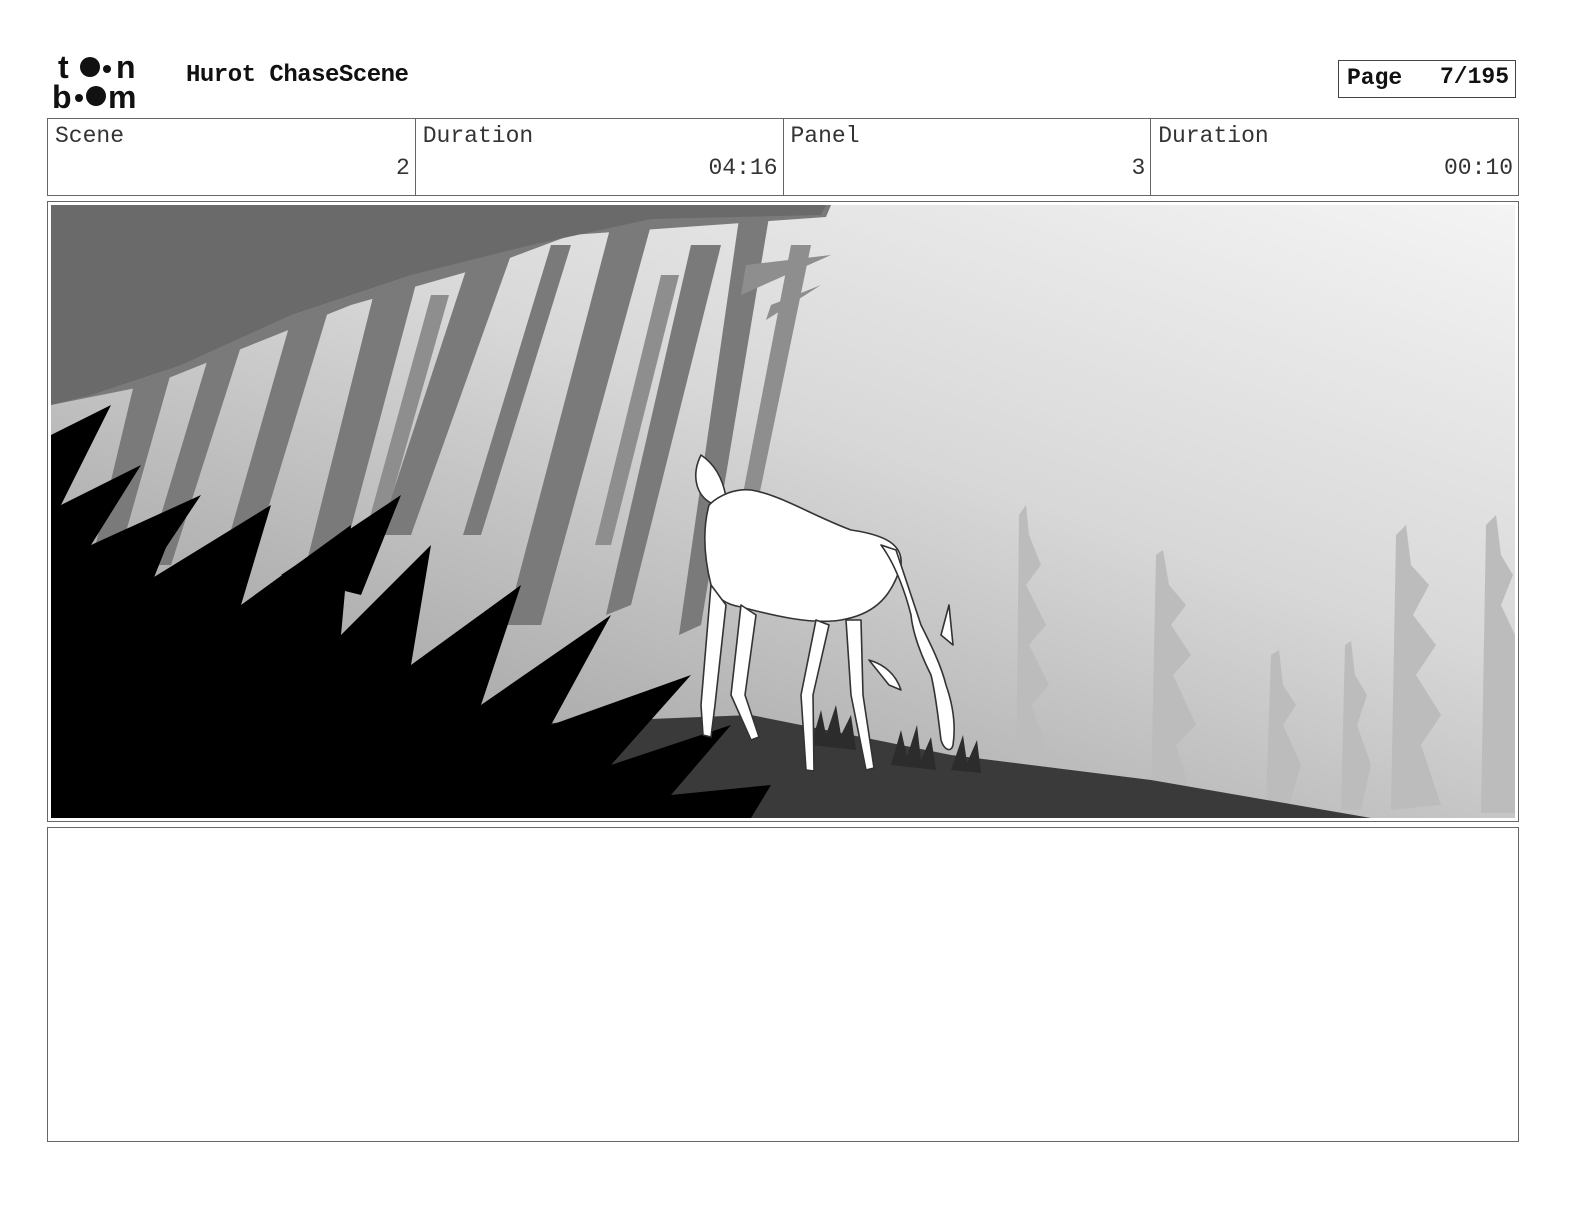 Image resolution: width=1584 pixels, height=1224 pixels. Describe the element at coordinates (122, 95) in the screenshot. I see `svg-text: m` at that location.